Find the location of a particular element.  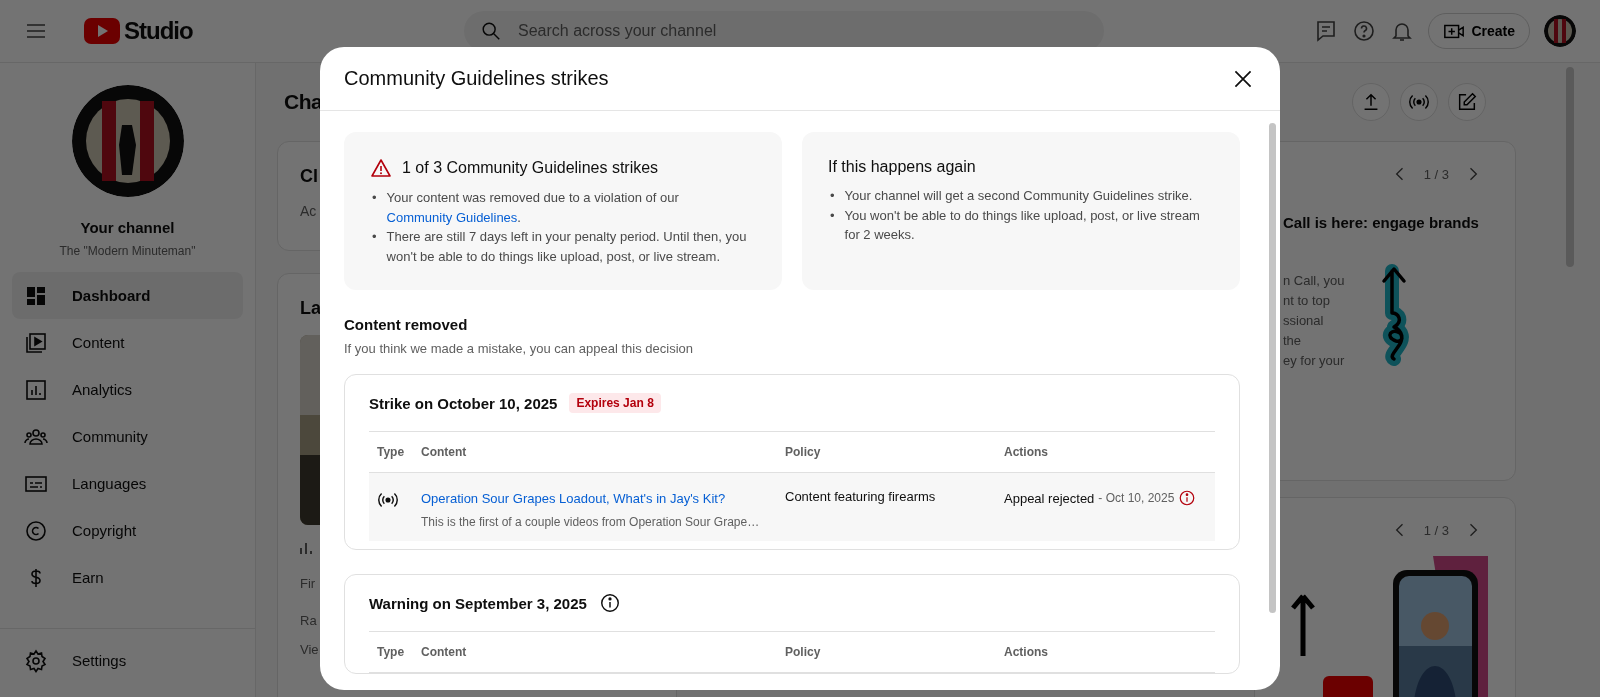

dialog-title: Community Guidelines strikes is located at coordinates (476, 78).